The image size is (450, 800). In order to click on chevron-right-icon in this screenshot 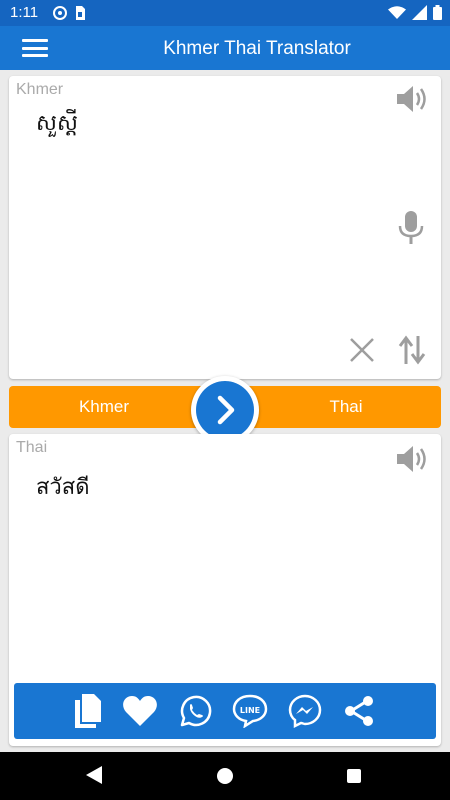, I will do `click(226, 410)`.